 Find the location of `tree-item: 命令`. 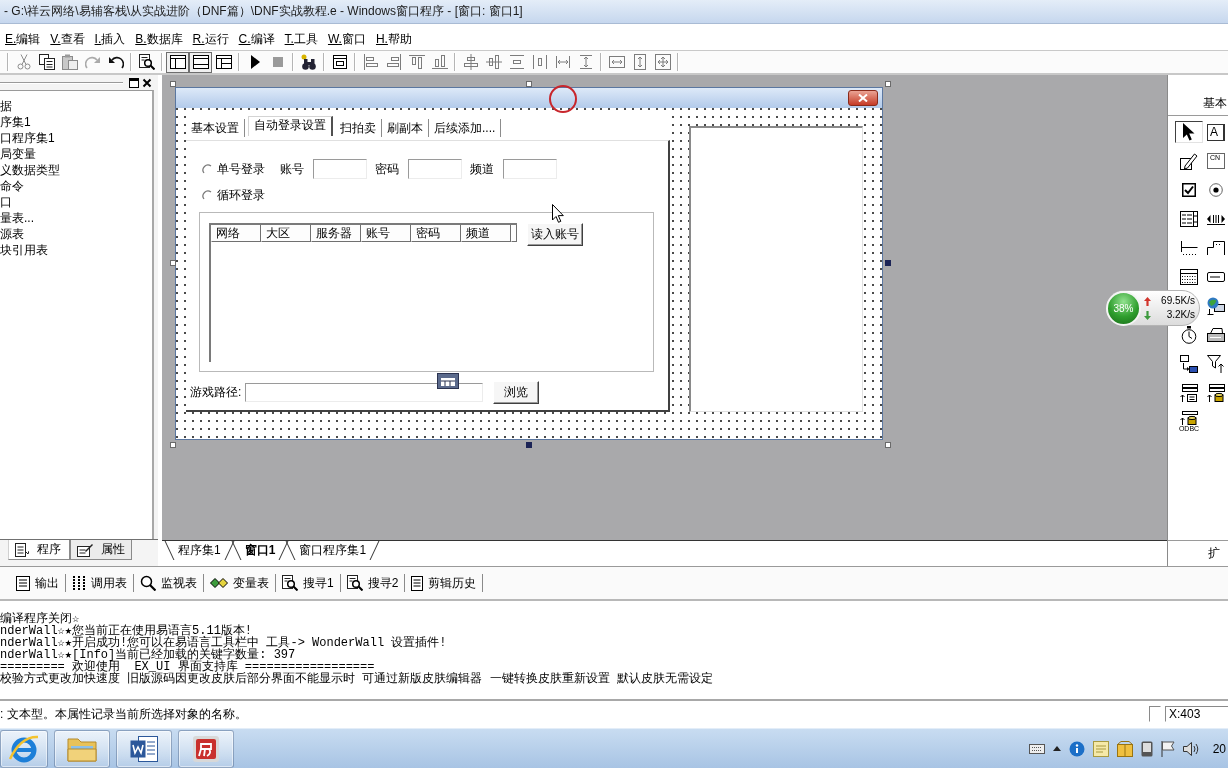

tree-item: 命令 is located at coordinates (12, 186).